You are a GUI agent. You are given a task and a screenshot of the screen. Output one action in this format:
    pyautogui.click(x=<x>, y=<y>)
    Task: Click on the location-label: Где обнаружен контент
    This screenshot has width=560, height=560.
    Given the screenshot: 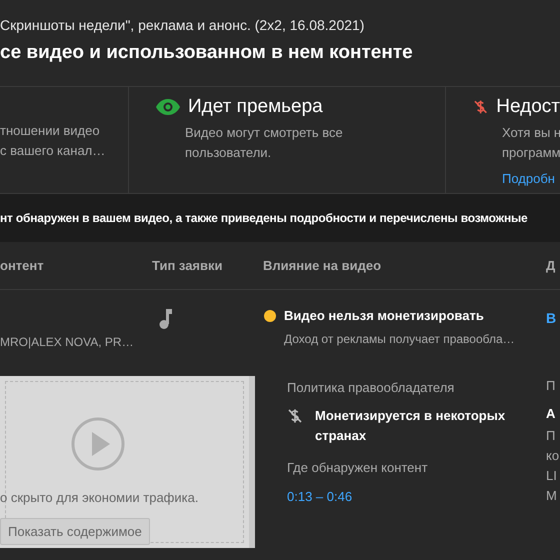 What is the action you would take?
    pyautogui.click(x=358, y=467)
    